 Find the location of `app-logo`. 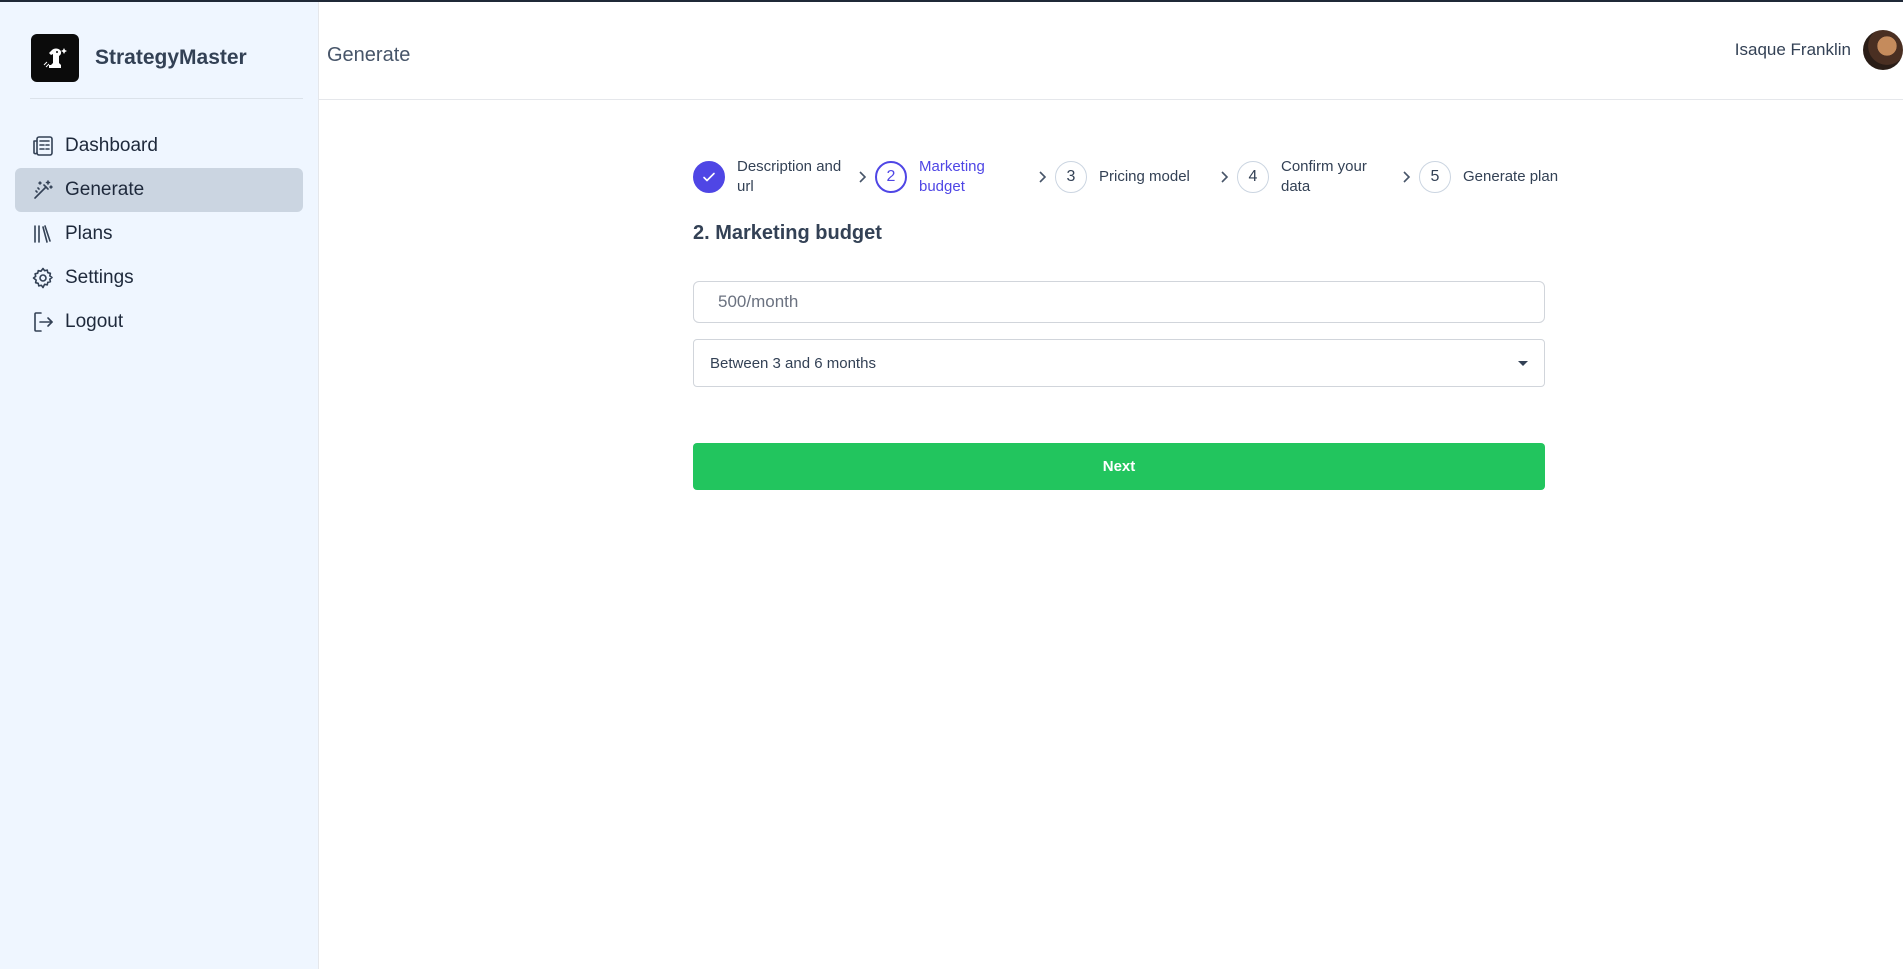

app-logo is located at coordinates (55, 58).